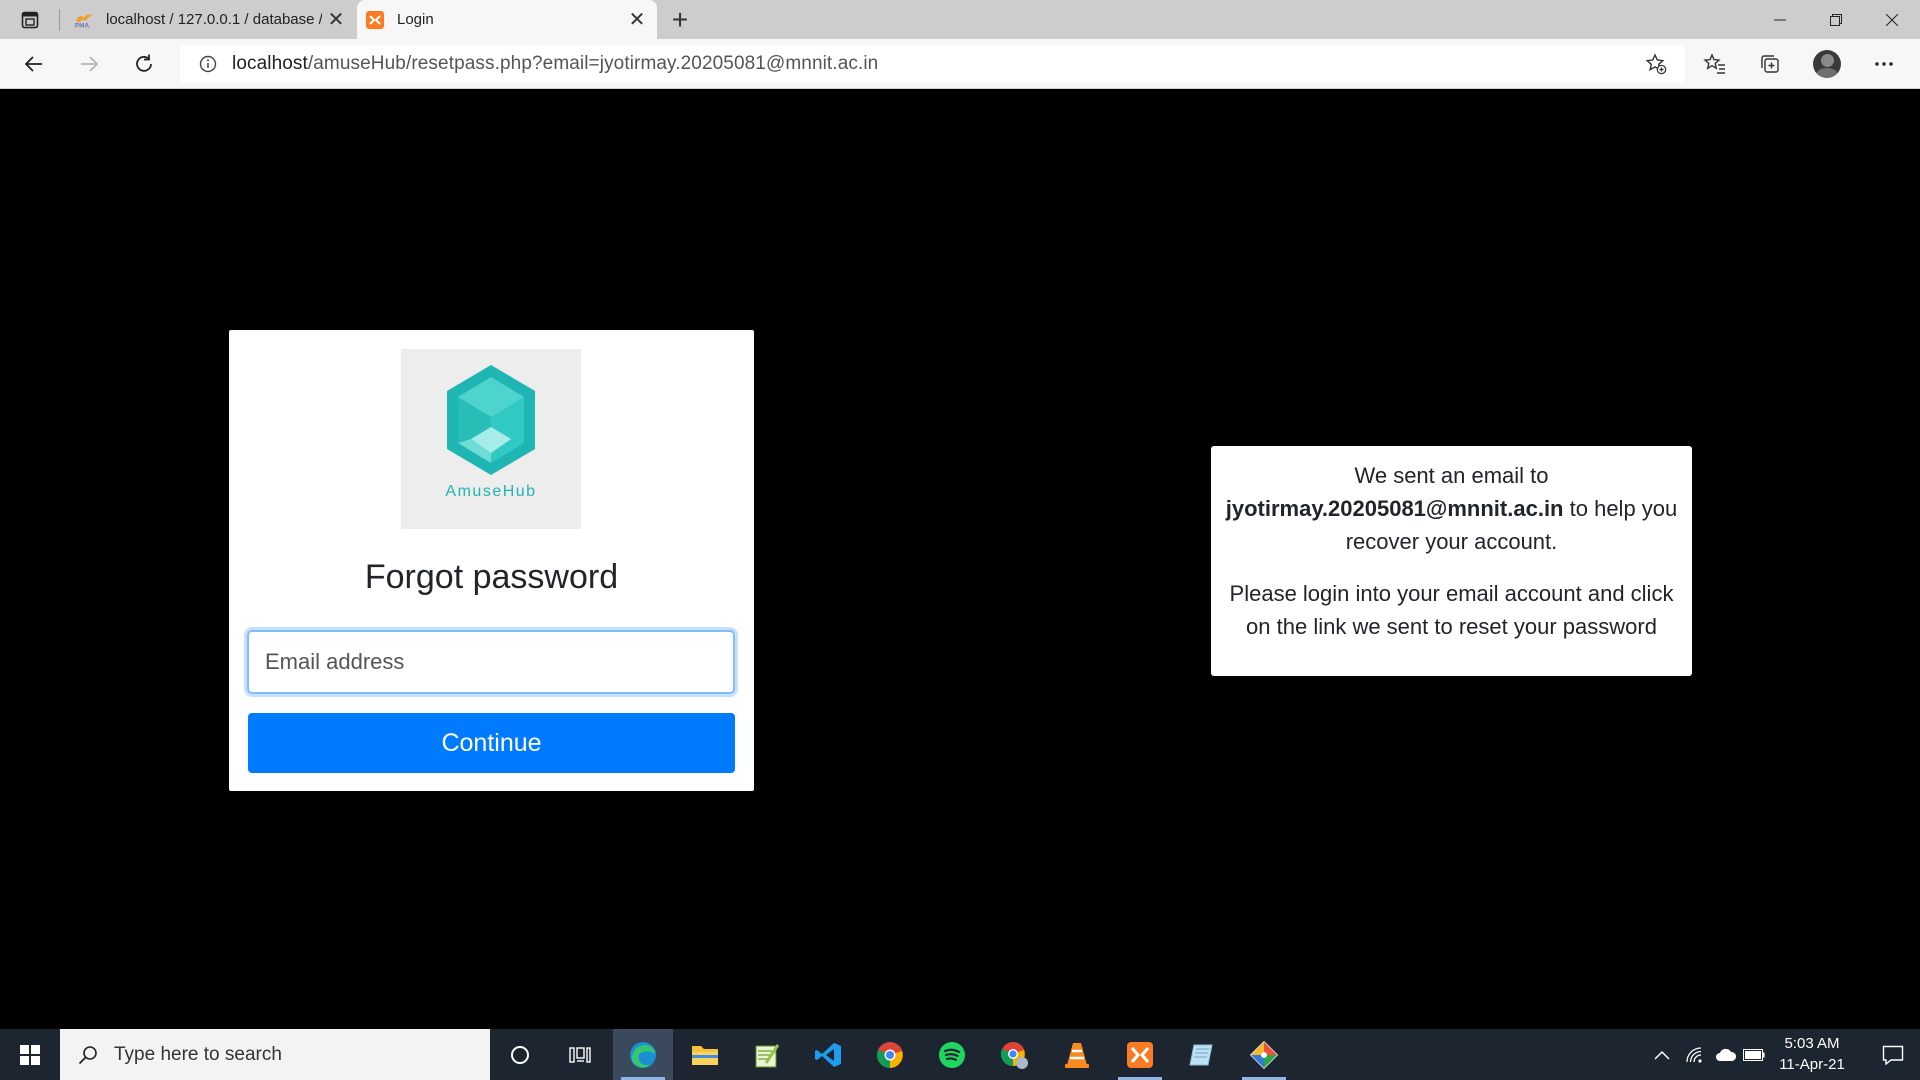  I want to click on favorites-list-icon, so click(1714, 63).